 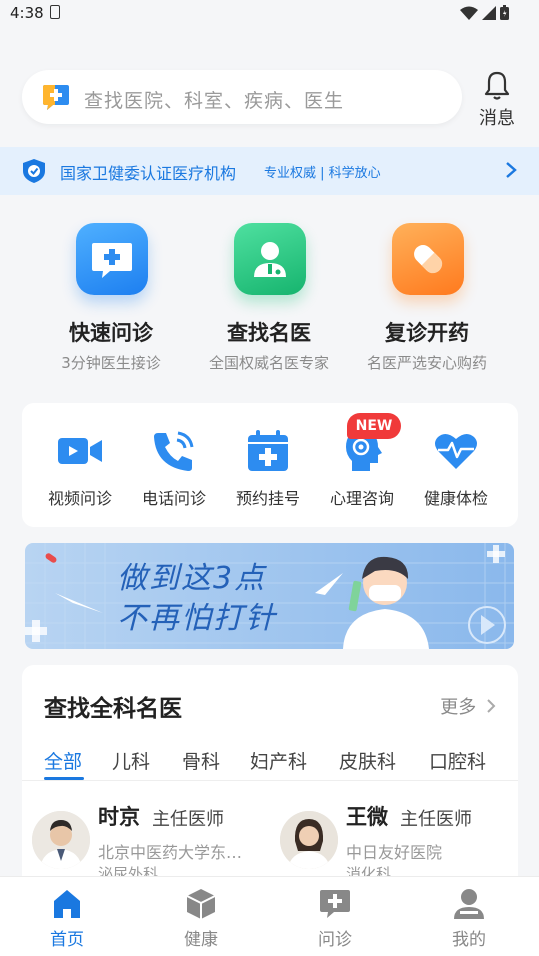 I want to click on quick-health-check: 健康体检, so click(x=456, y=465).